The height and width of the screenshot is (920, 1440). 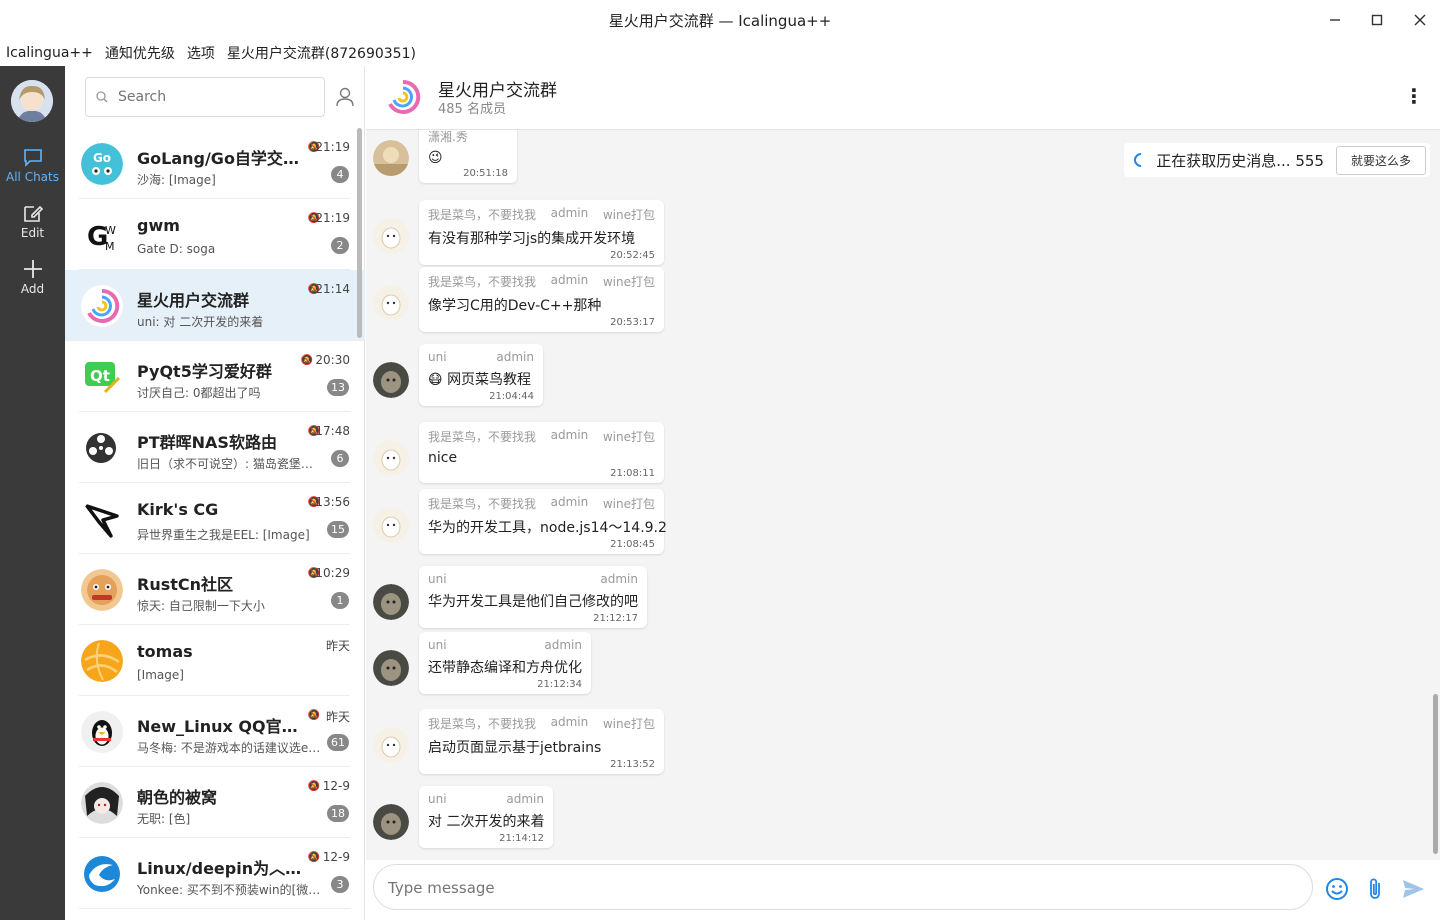 I want to click on room-preview: 惊天: 自己限制一下大小, so click(x=201, y=606).